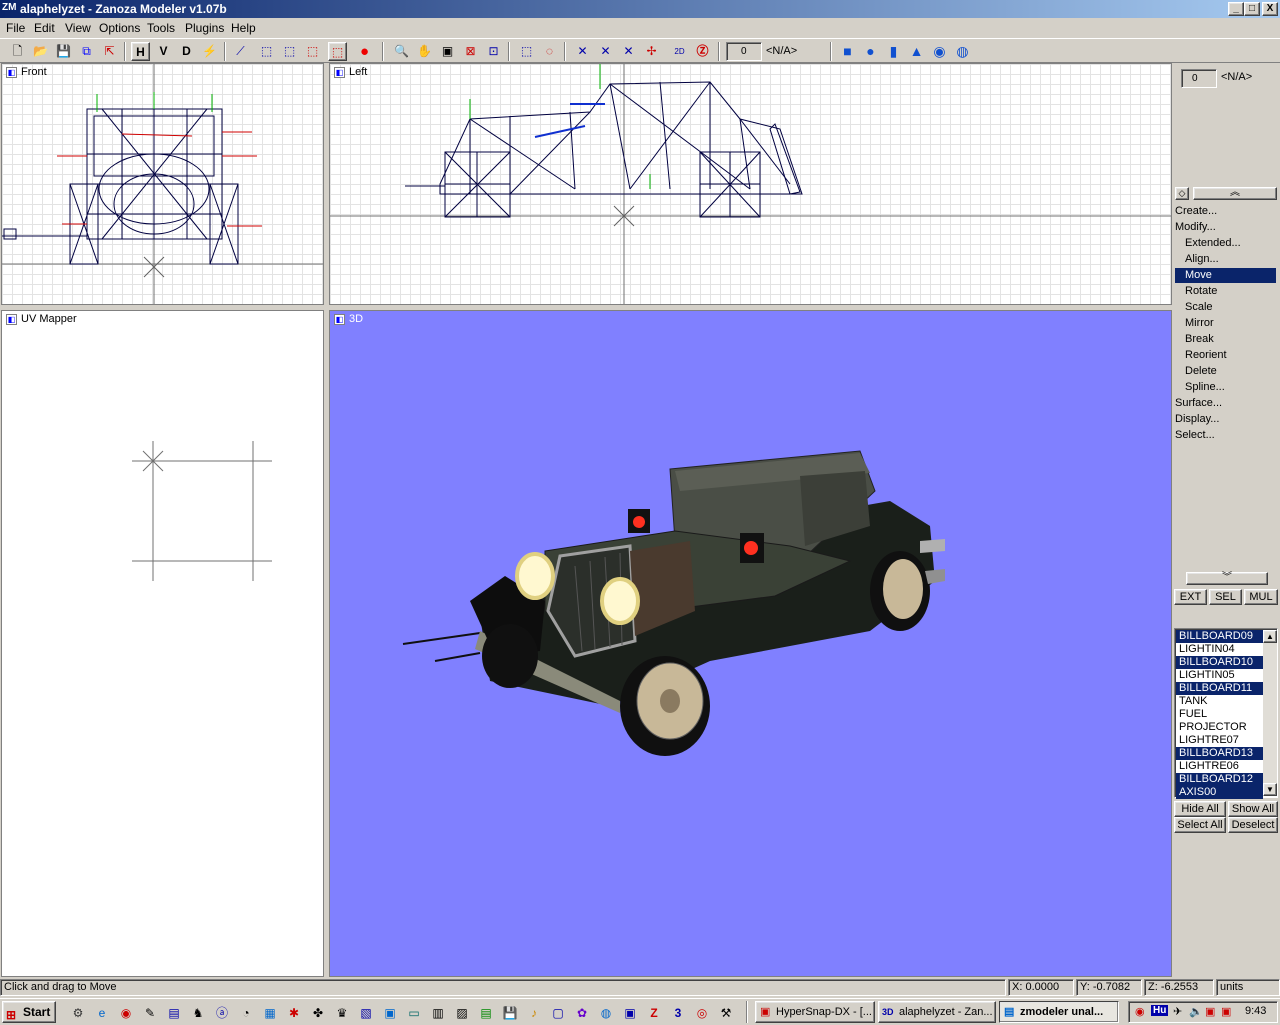  What do you see at coordinates (40, 51) in the screenshot?
I see `open-folder-icon: 📂` at bounding box center [40, 51].